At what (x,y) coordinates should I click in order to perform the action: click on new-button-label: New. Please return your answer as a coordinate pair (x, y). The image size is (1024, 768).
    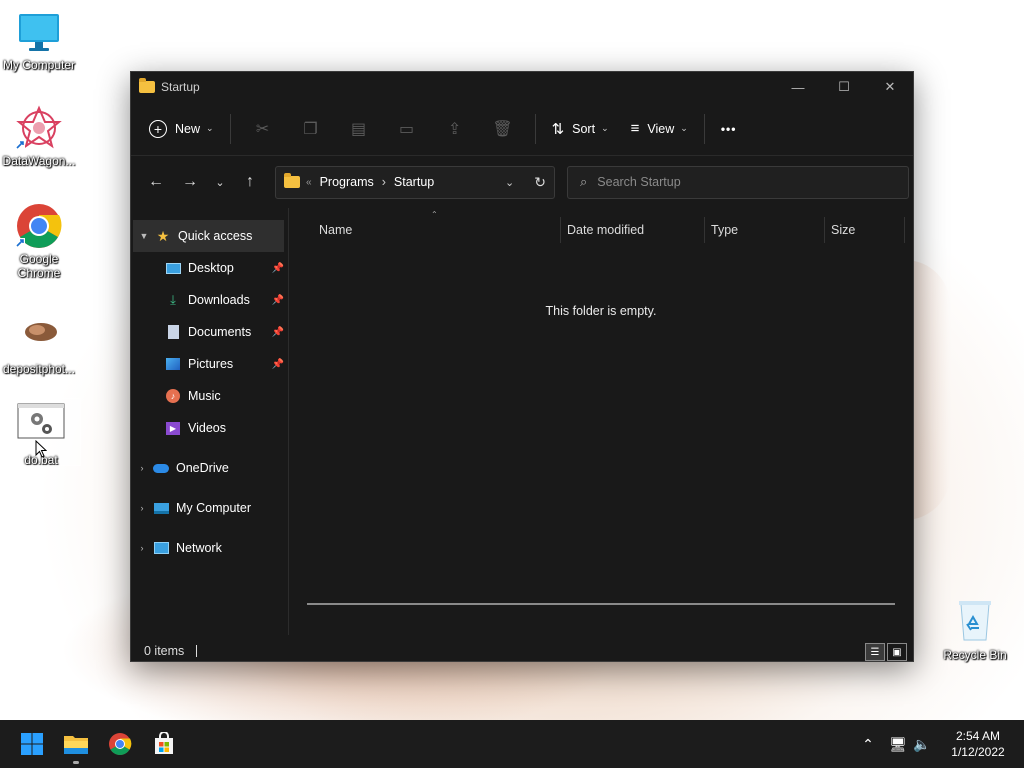
    Looking at the image, I should click on (188, 128).